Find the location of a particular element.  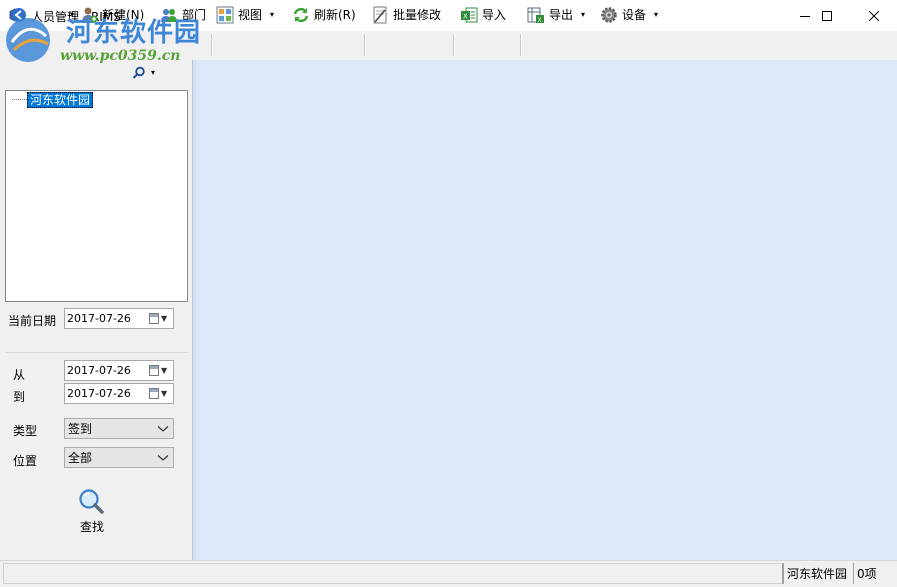

view-button: 视图 ▾ is located at coordinates (245, 14).